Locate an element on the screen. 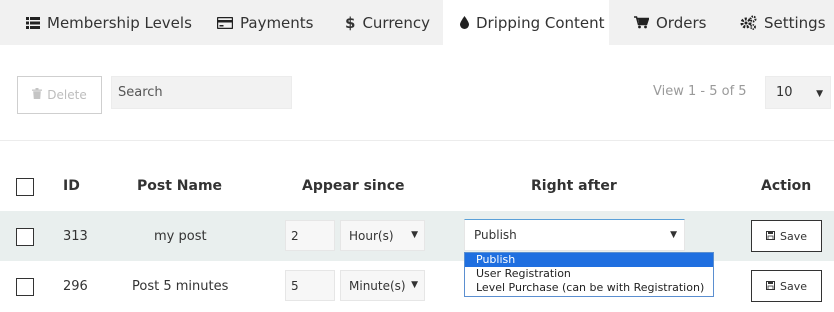  tab-orders: Orders is located at coordinates (670, 22).